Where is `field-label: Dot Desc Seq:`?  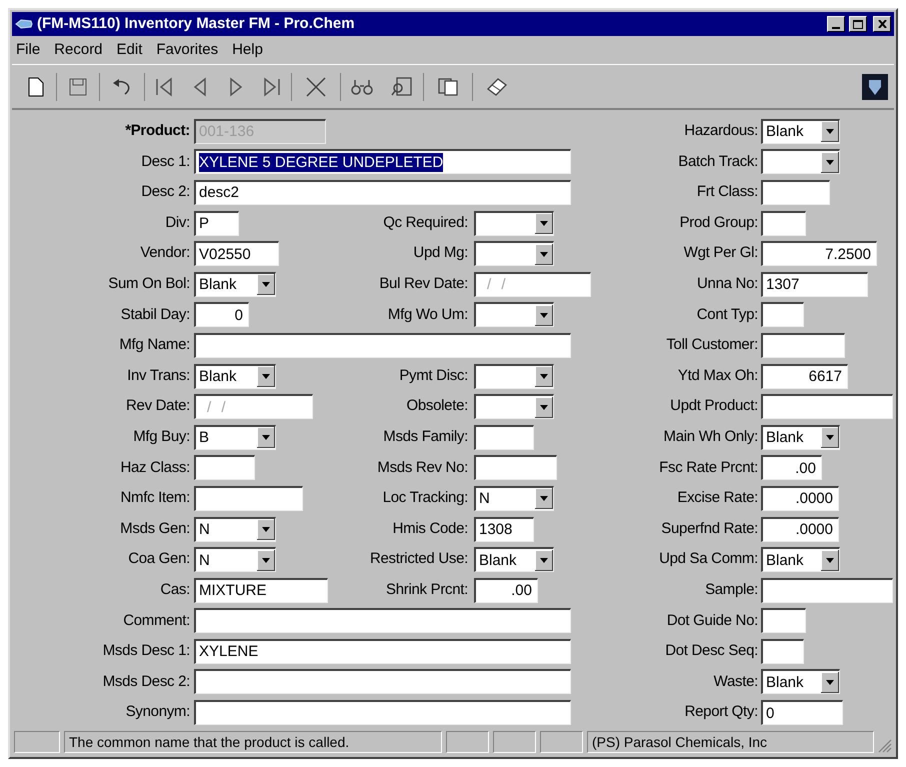
field-label: Dot Desc Seq: is located at coordinates (712, 651).